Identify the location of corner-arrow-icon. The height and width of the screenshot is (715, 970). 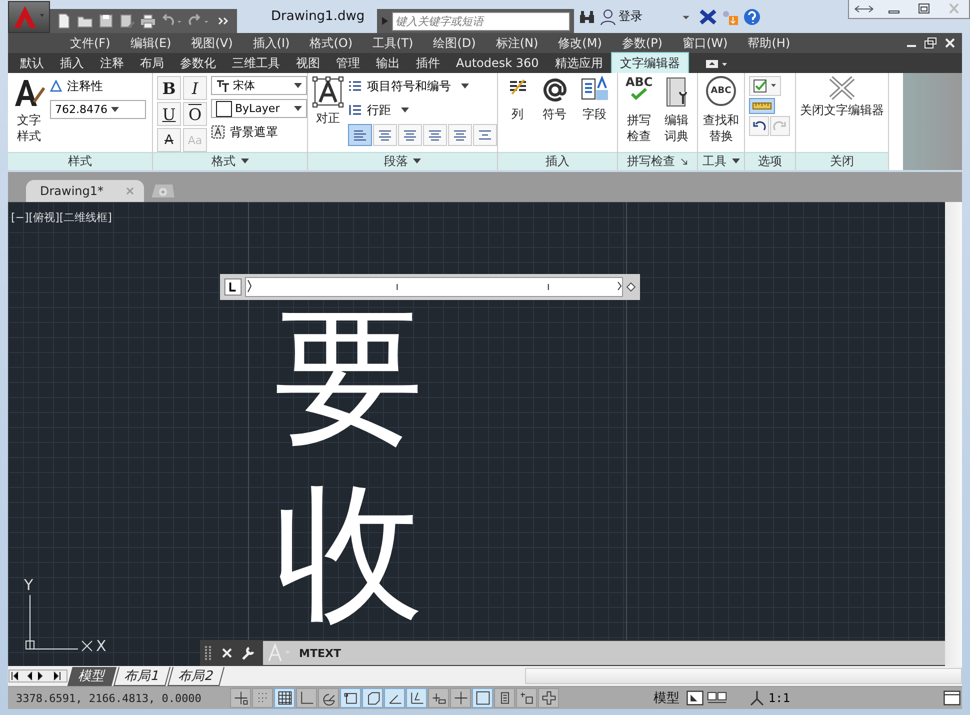
(684, 162).